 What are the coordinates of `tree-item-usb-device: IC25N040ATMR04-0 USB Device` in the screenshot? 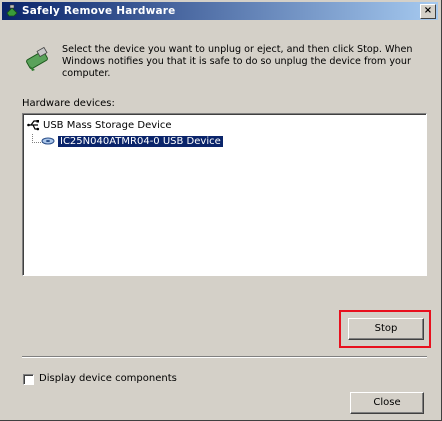 It's located at (132, 141).